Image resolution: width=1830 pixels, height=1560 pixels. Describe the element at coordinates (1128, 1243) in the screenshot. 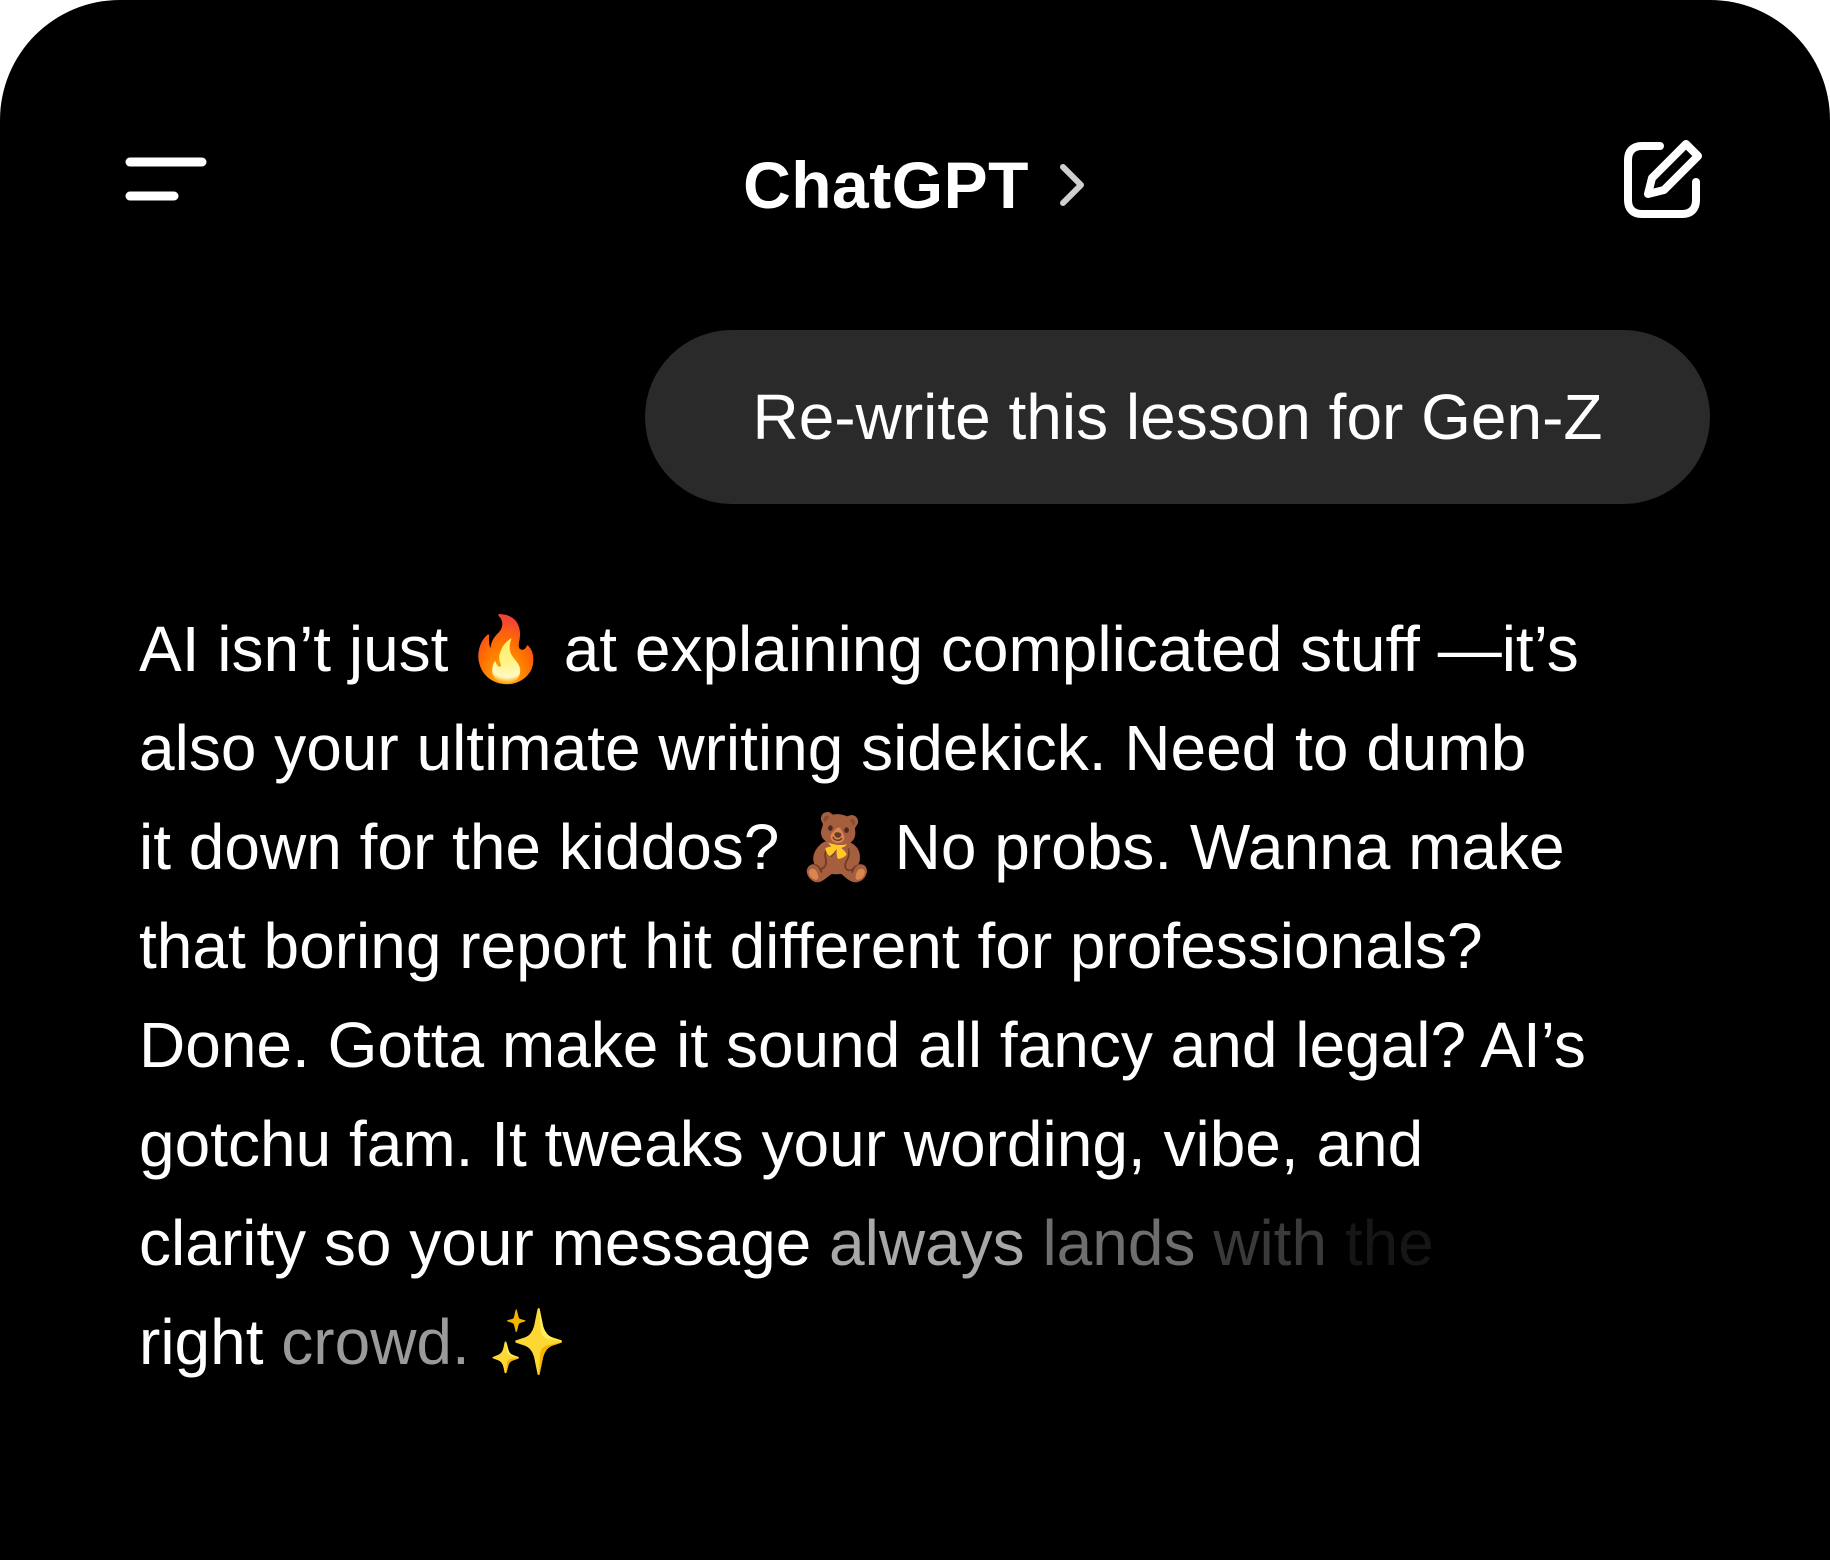

I see `assistant-text-fading: lands` at that location.